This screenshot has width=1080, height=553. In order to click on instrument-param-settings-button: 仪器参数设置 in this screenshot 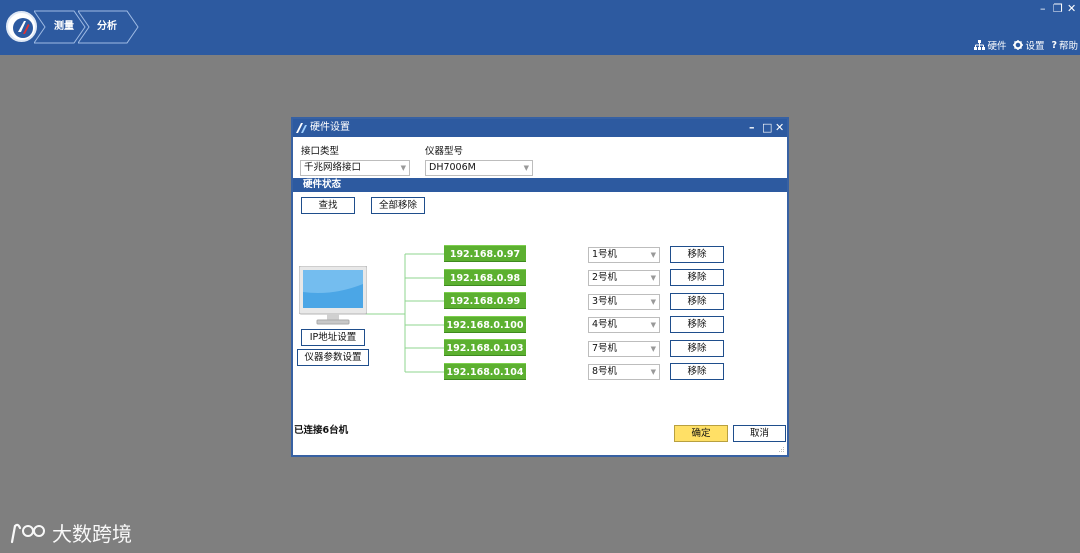, I will do `click(333, 357)`.